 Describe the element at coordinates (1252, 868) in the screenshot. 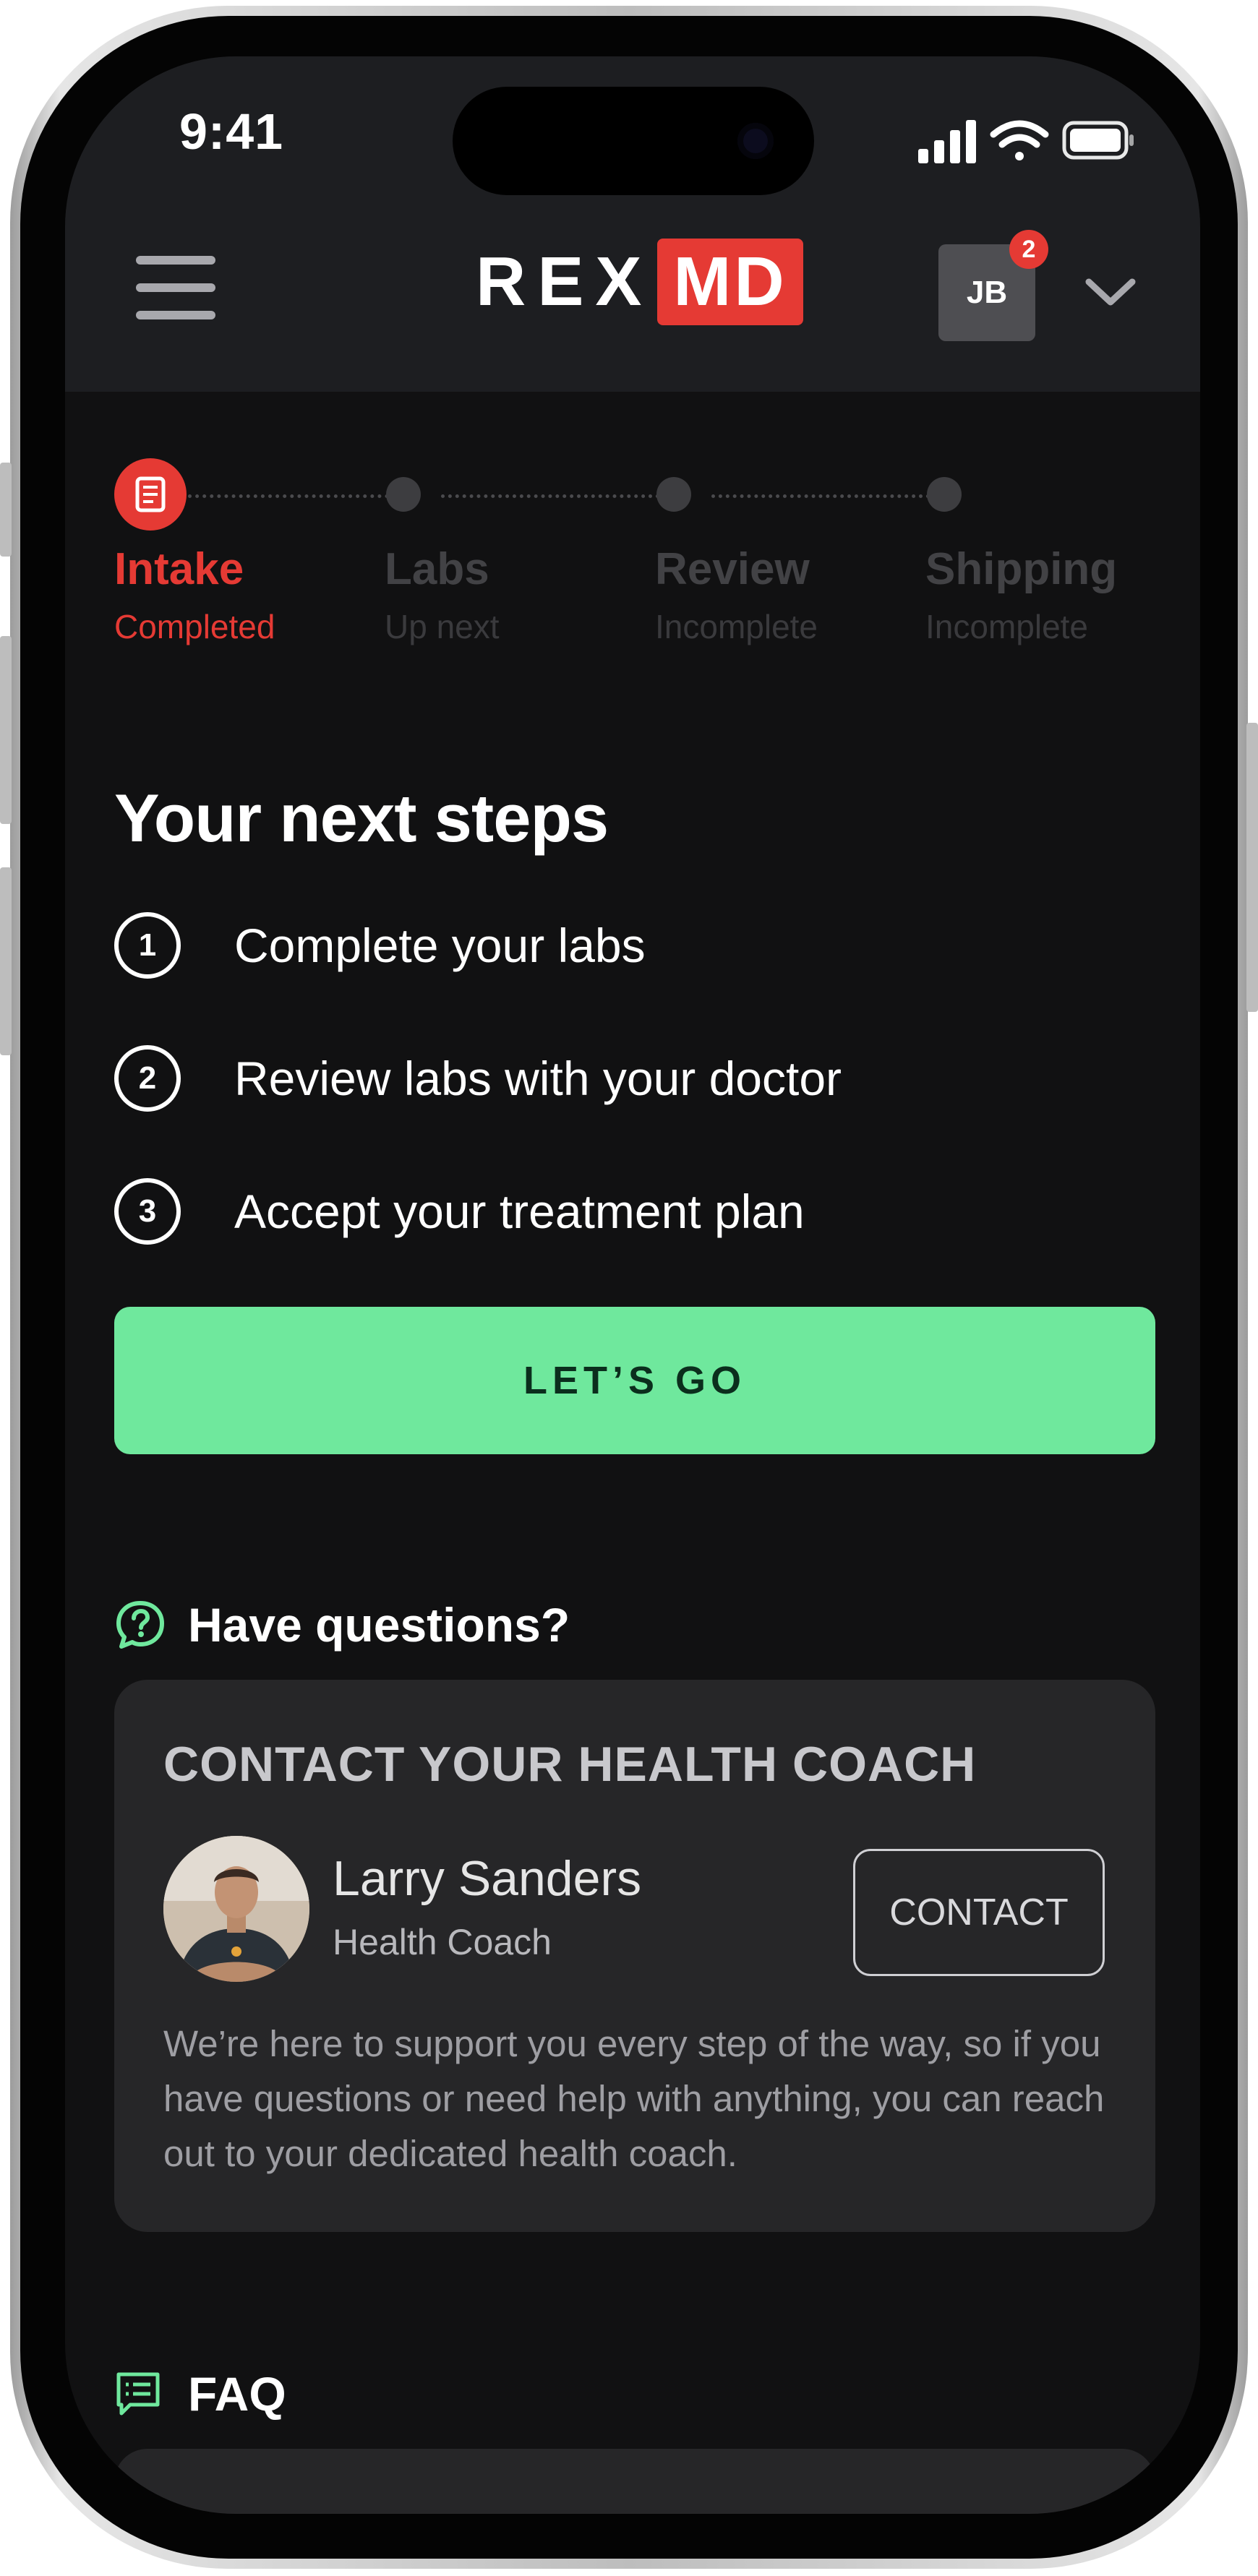

I see `power-button` at that location.